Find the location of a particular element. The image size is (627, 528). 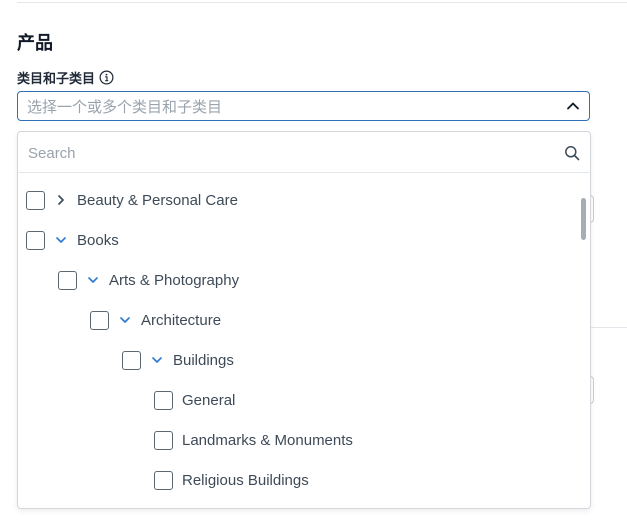

category-select-placeholder: 选择一个或多个类目和子类目 is located at coordinates (125, 107).